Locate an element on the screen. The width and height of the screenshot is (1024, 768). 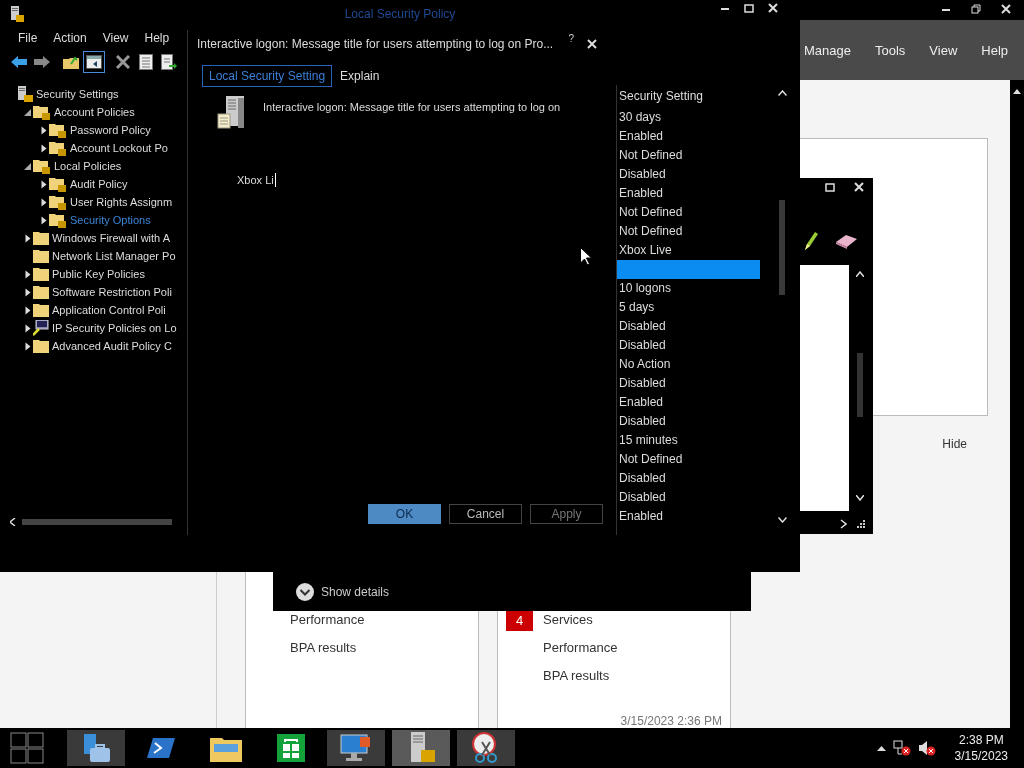
hide-link: Hide is located at coordinates (954, 444).